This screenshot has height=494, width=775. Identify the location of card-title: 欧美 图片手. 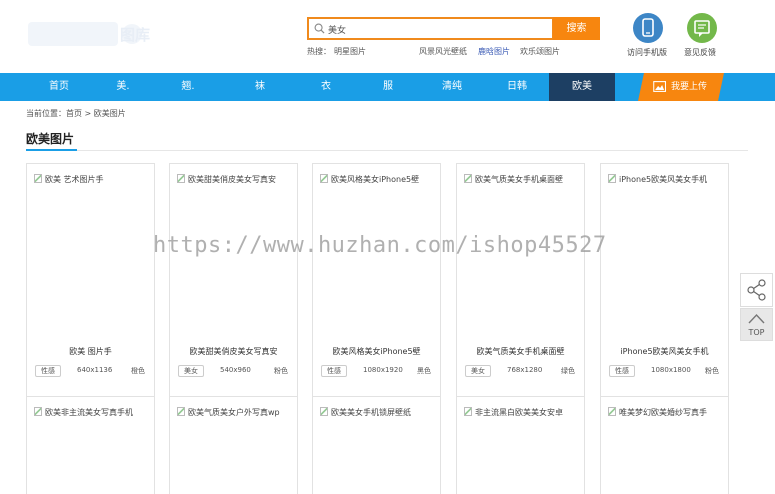
(90, 351).